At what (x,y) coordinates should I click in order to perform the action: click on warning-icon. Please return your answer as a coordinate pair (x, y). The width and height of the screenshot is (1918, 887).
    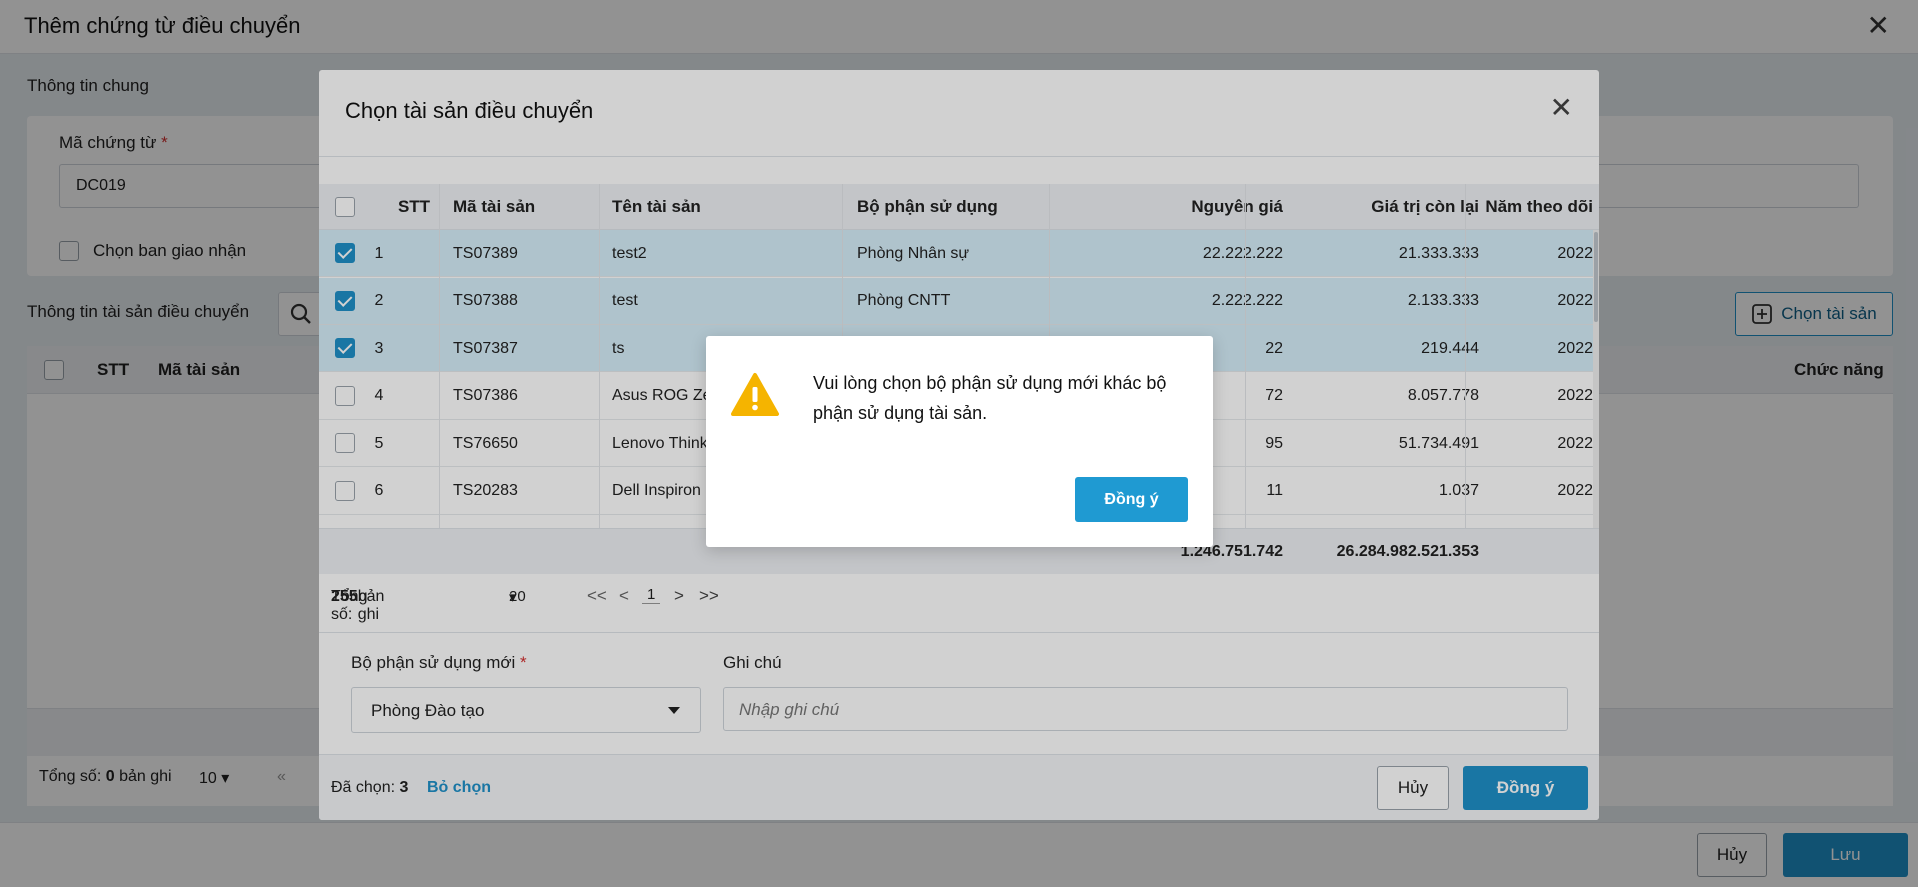
    Looking at the image, I should click on (755, 394).